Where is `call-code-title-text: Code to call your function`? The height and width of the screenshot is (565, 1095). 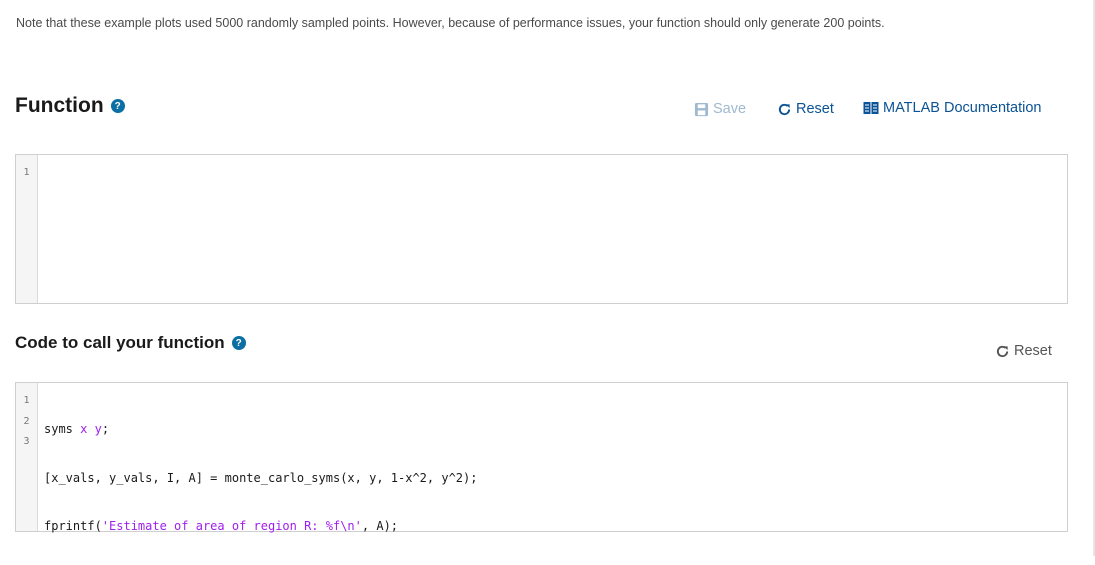 call-code-title-text: Code to call your function is located at coordinates (120, 342).